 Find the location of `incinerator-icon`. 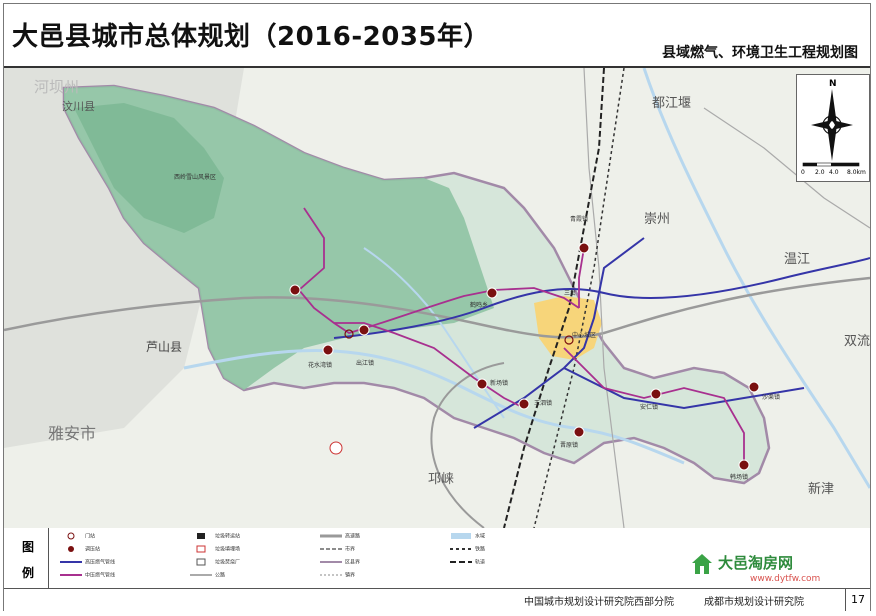

incinerator-icon is located at coordinates (201, 562).